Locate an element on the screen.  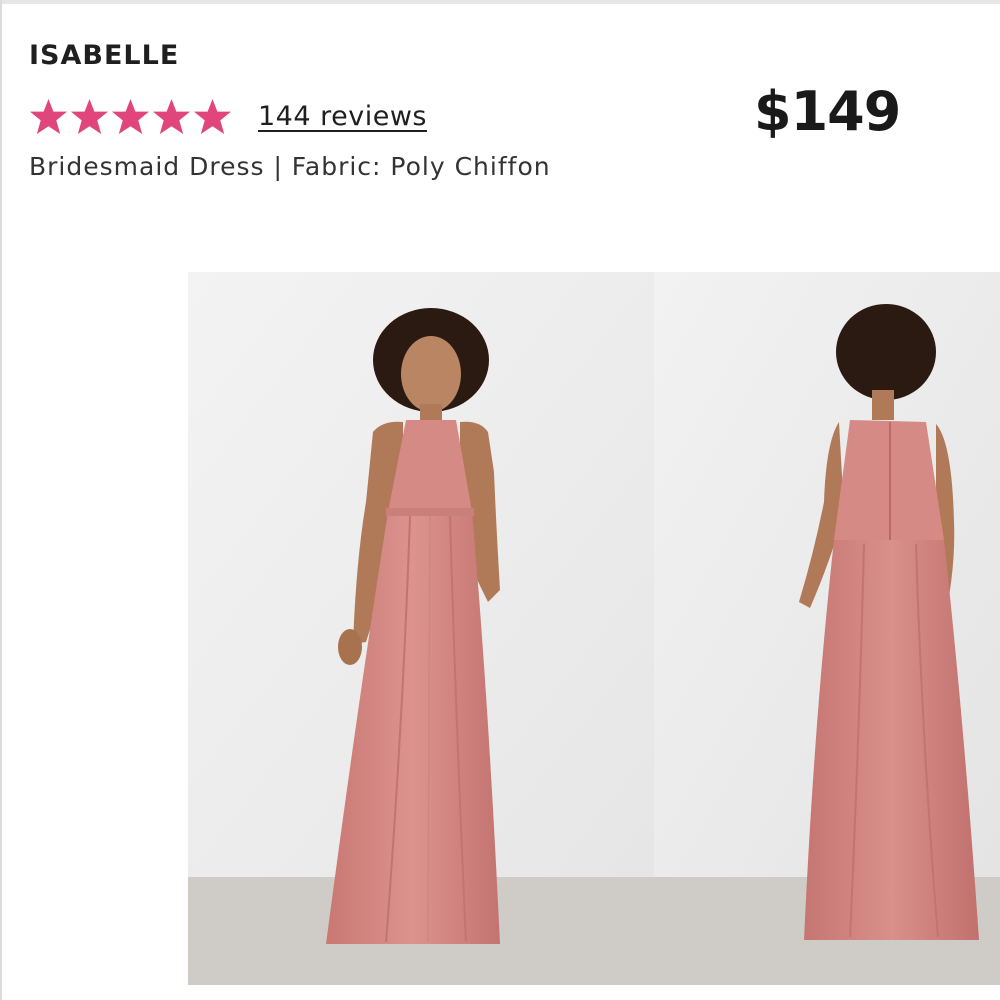
rating-row: 144 reviews is located at coordinates (228, 116).